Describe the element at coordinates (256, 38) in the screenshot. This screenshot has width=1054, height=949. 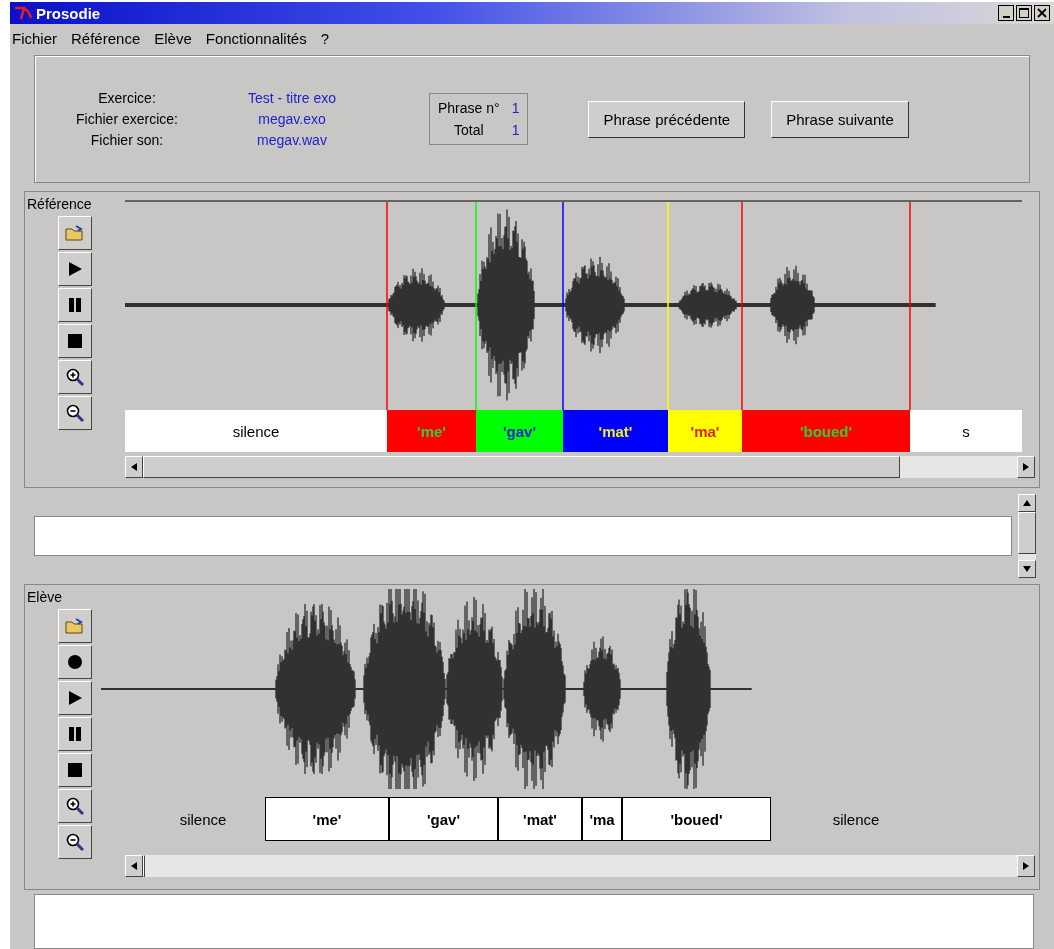
I see `menu-item: Fonctionnalités` at that location.